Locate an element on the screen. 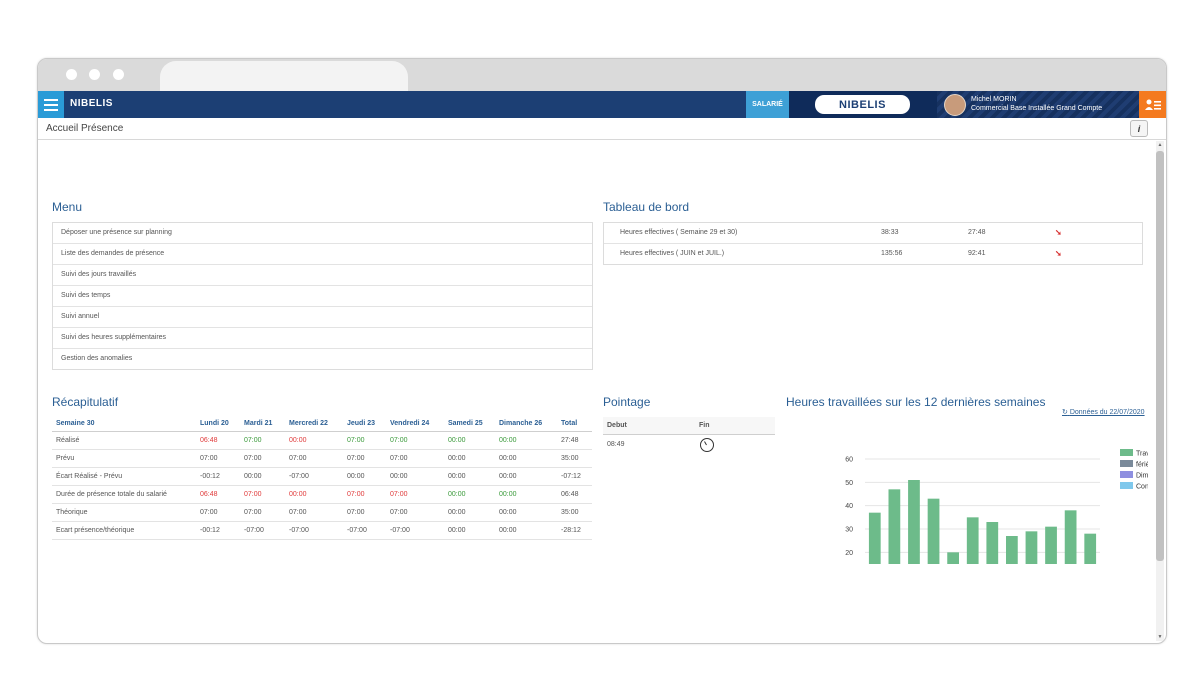 The image size is (1200, 700). contact-card-icon is located at coordinates (1152, 104).